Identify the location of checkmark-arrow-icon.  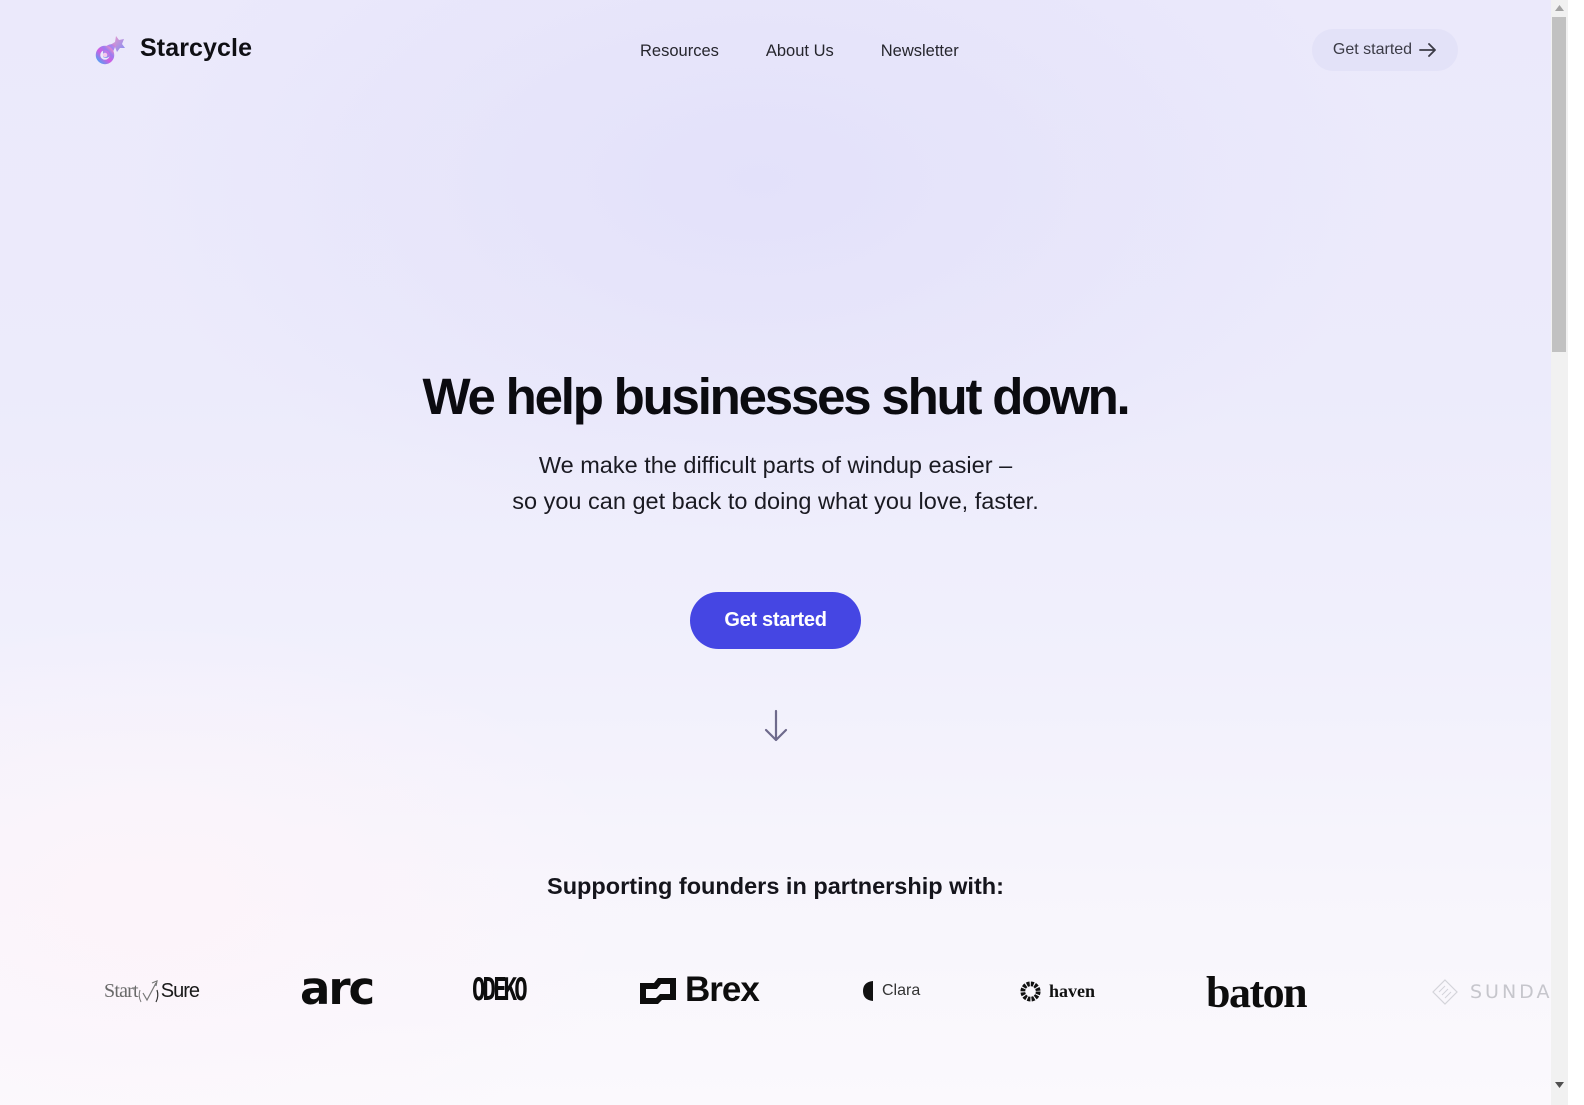
(148, 991).